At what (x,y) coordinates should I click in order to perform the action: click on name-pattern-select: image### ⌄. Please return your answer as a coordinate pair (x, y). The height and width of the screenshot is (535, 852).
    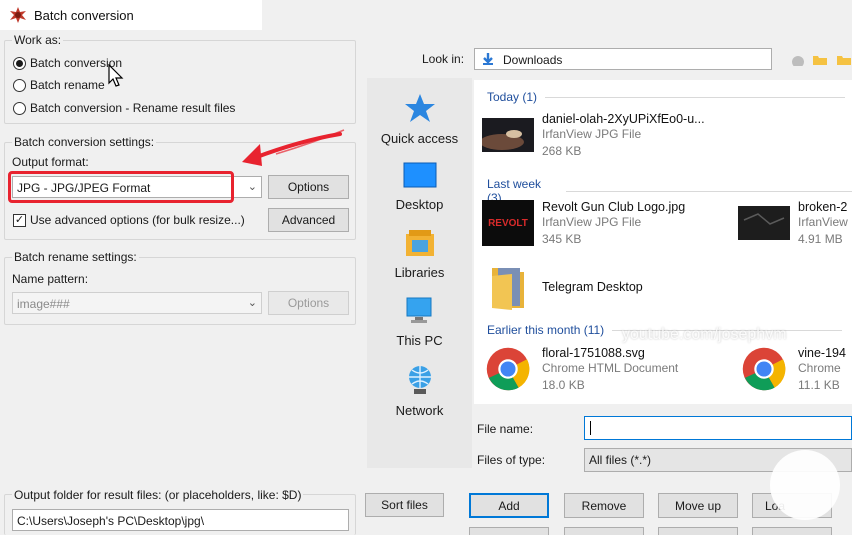
    Looking at the image, I should click on (137, 303).